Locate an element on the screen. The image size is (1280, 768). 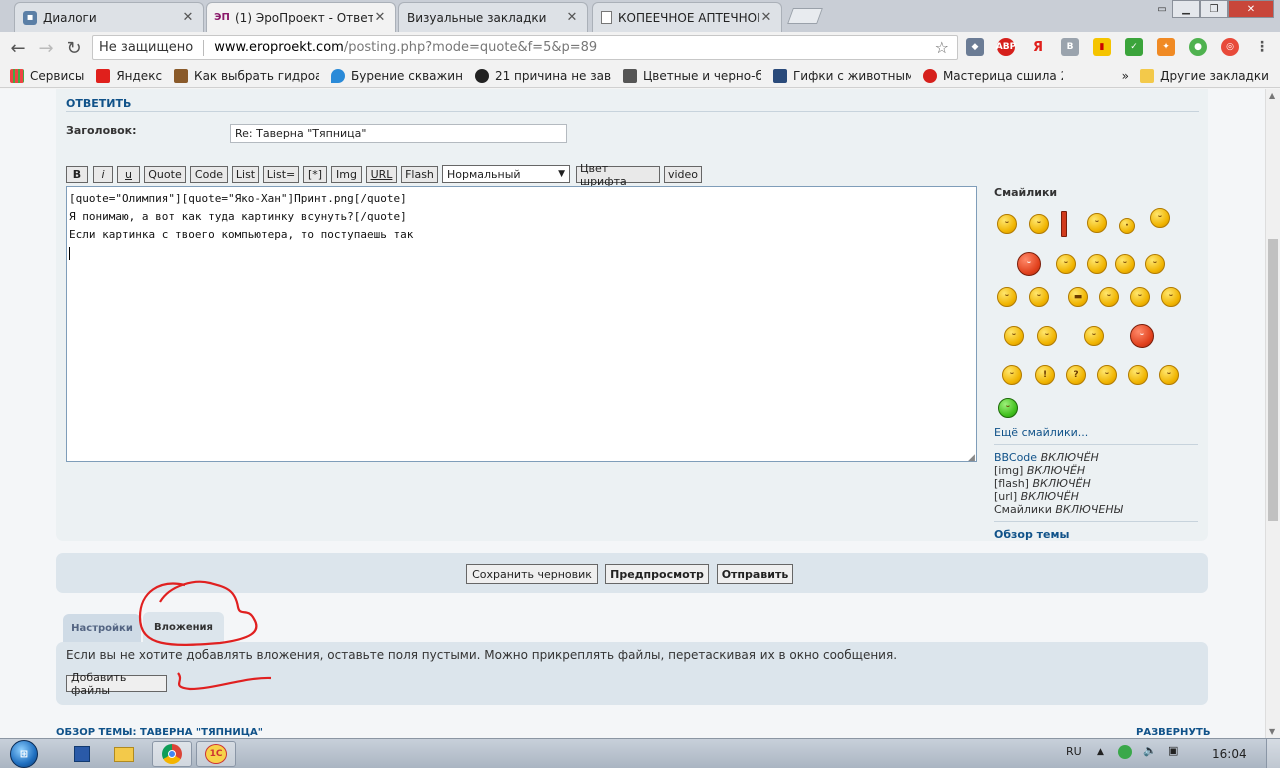
forward-icon: → is located at coordinates (46, 48).